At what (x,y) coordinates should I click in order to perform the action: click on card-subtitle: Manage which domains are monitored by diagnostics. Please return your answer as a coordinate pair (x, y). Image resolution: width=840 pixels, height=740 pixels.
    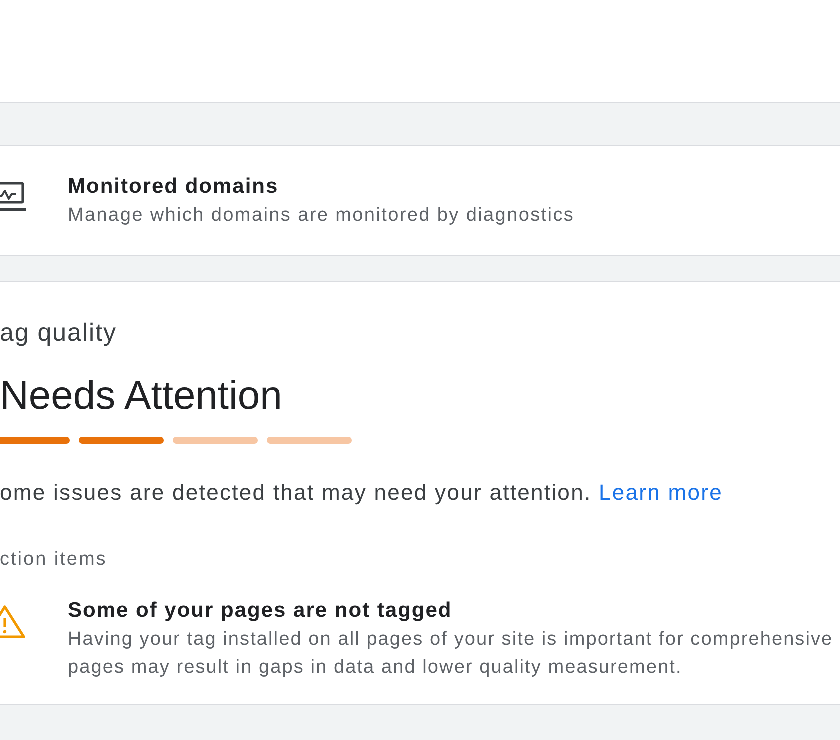
    Looking at the image, I should click on (321, 216).